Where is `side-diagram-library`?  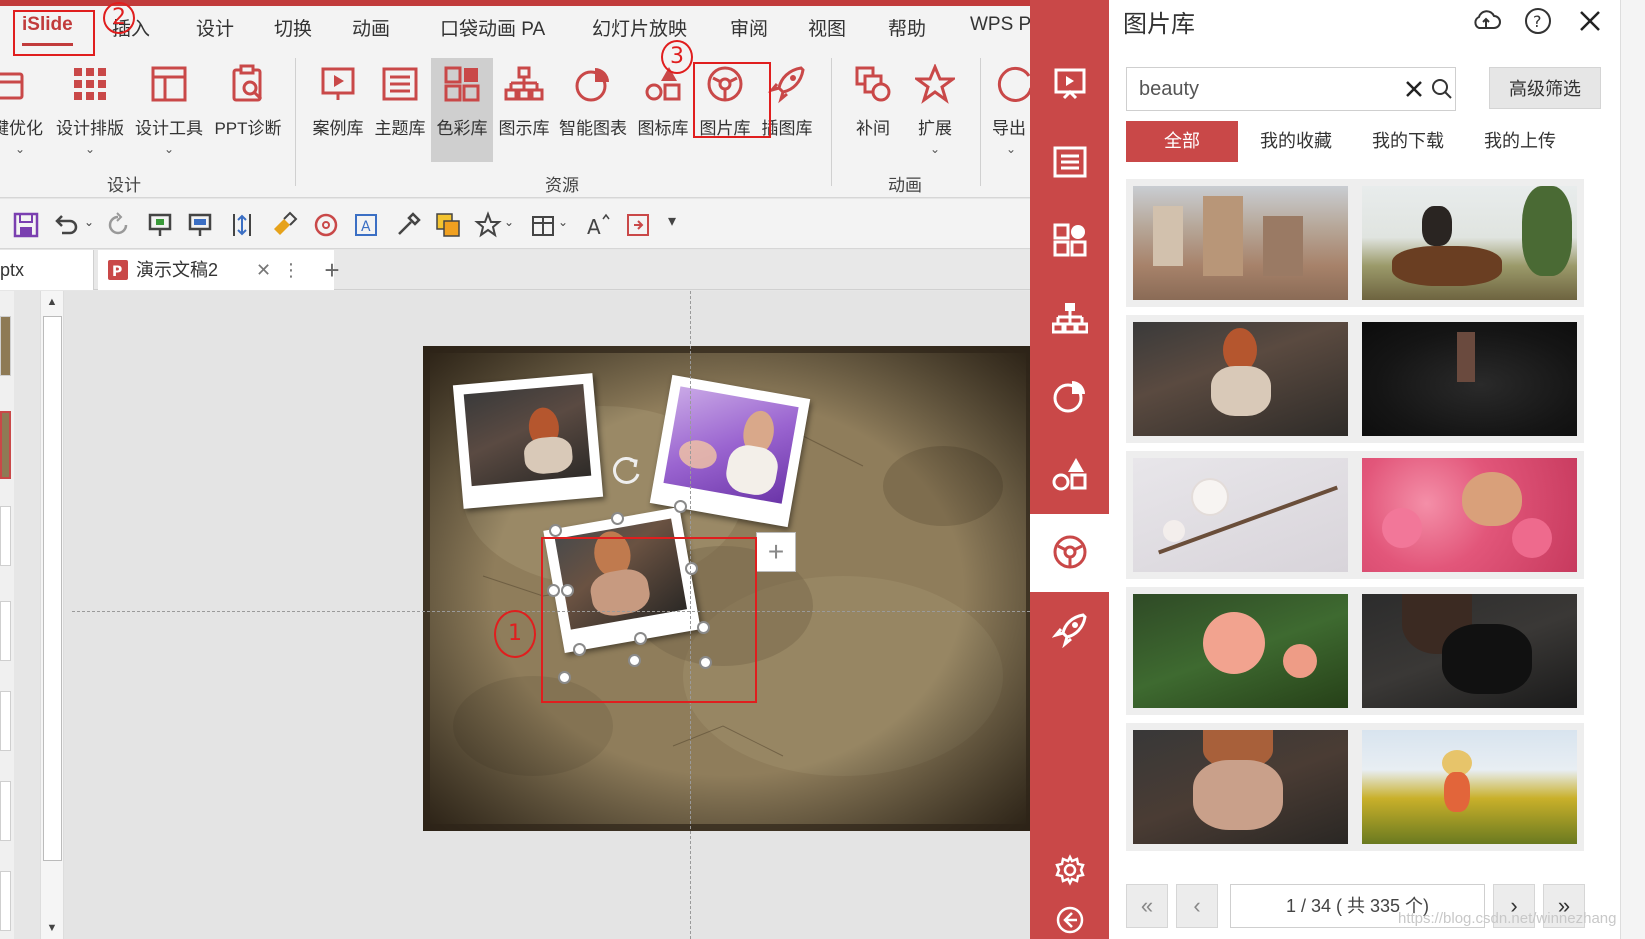
side-diagram-library is located at coordinates (1069, 319).